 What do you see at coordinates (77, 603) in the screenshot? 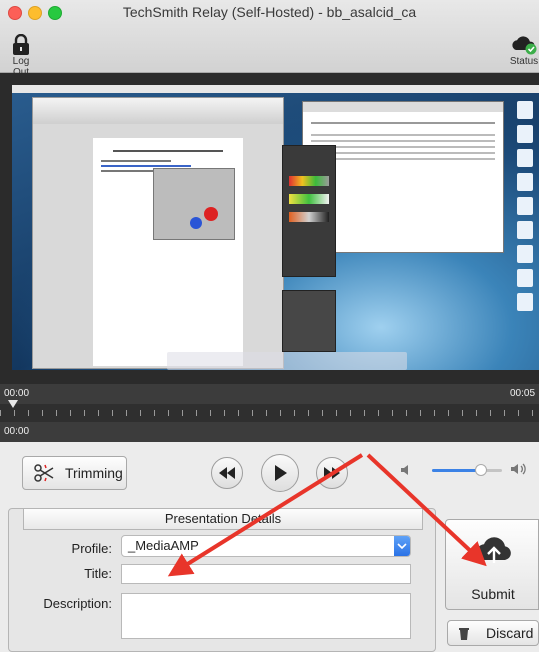
I see `description-label: Description:` at bounding box center [77, 603].